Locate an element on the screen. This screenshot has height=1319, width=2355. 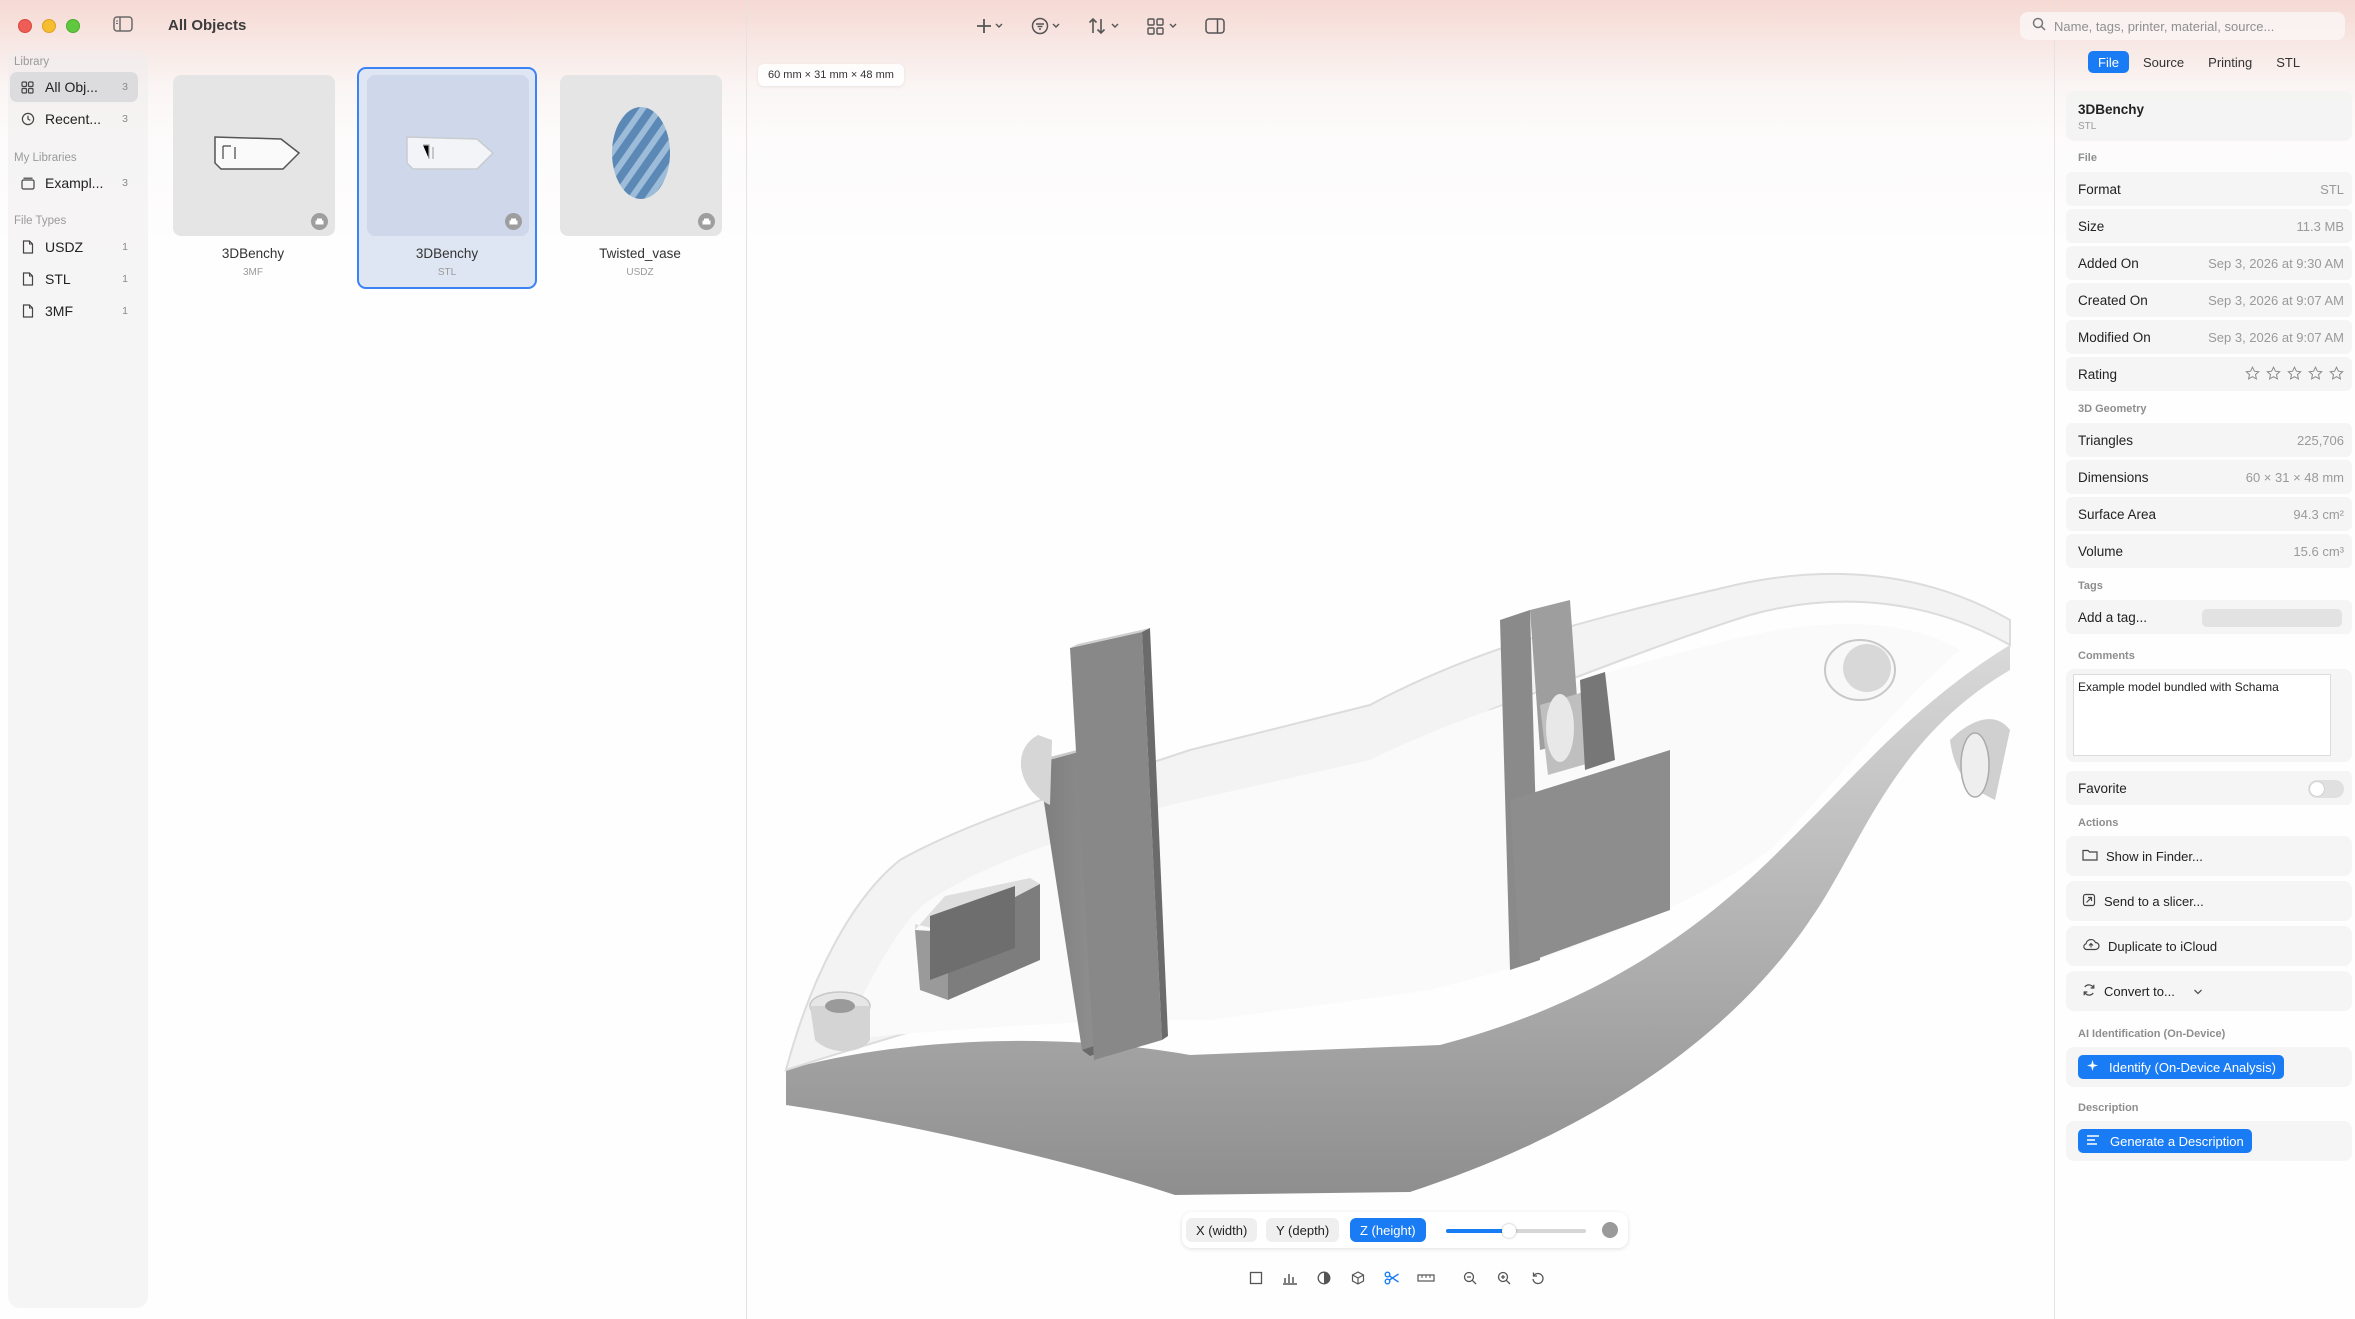
row-key: Rating is located at coordinates (2098, 374).